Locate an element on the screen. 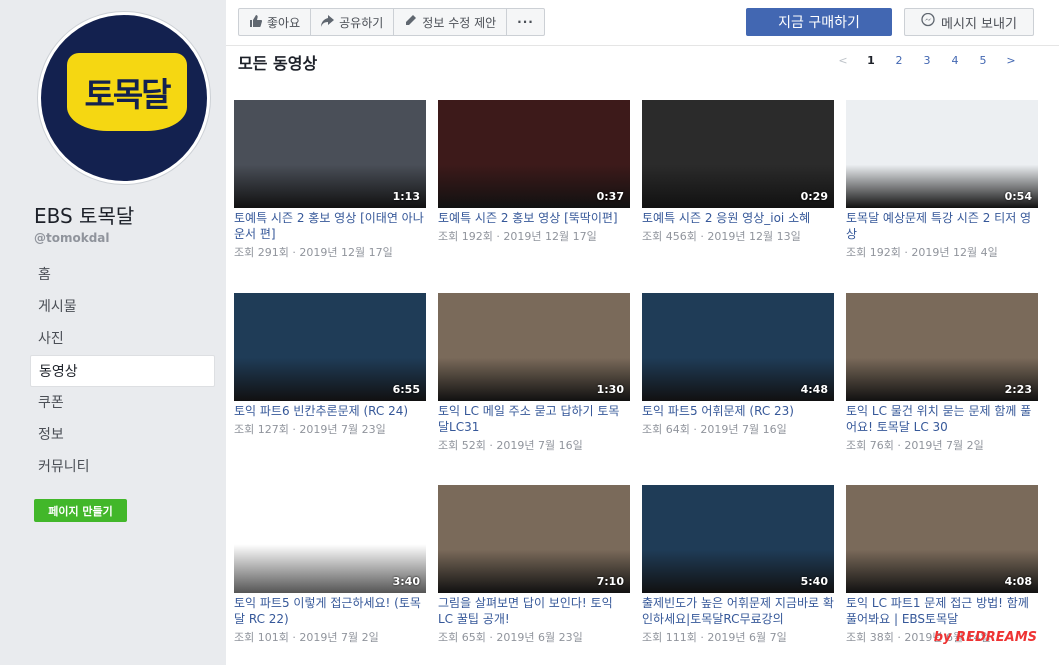 The height and width of the screenshot is (665, 1059). page-3-button: 3 is located at coordinates (927, 60).